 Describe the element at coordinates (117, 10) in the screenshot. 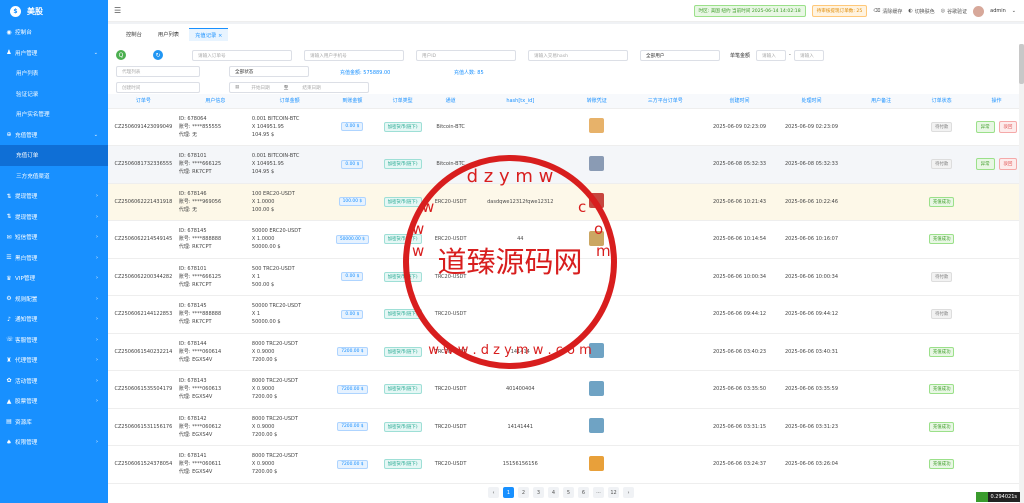

I see `menu-toggle-icon: ☰` at that location.